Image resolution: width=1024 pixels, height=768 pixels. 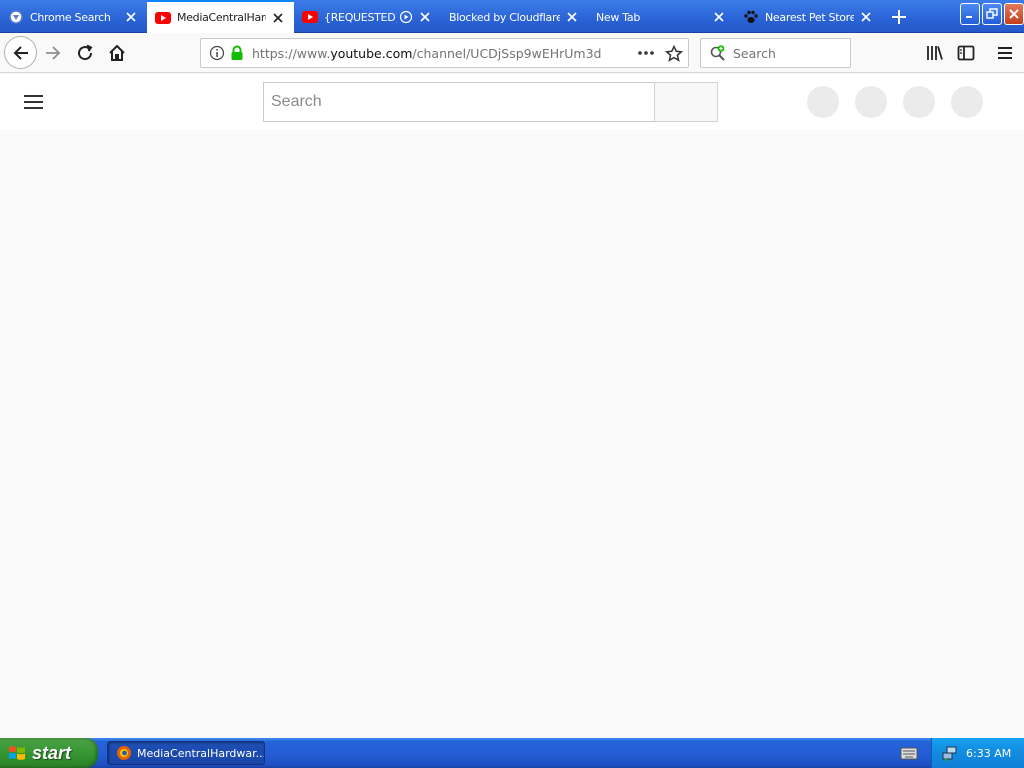 What do you see at coordinates (52, 752) in the screenshot?
I see `start-label: start` at bounding box center [52, 752].